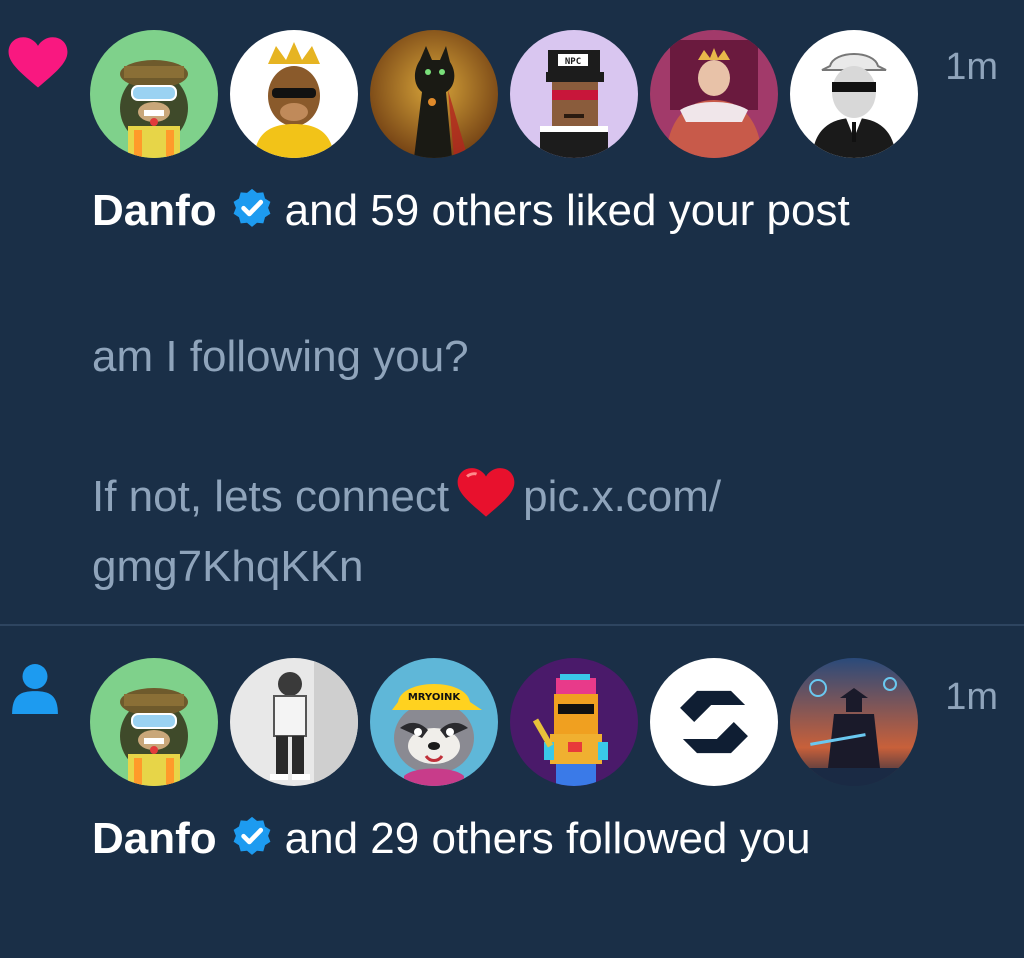  Describe the element at coordinates (574, 94) in the screenshot. I see `avatar: NPC` at that location.